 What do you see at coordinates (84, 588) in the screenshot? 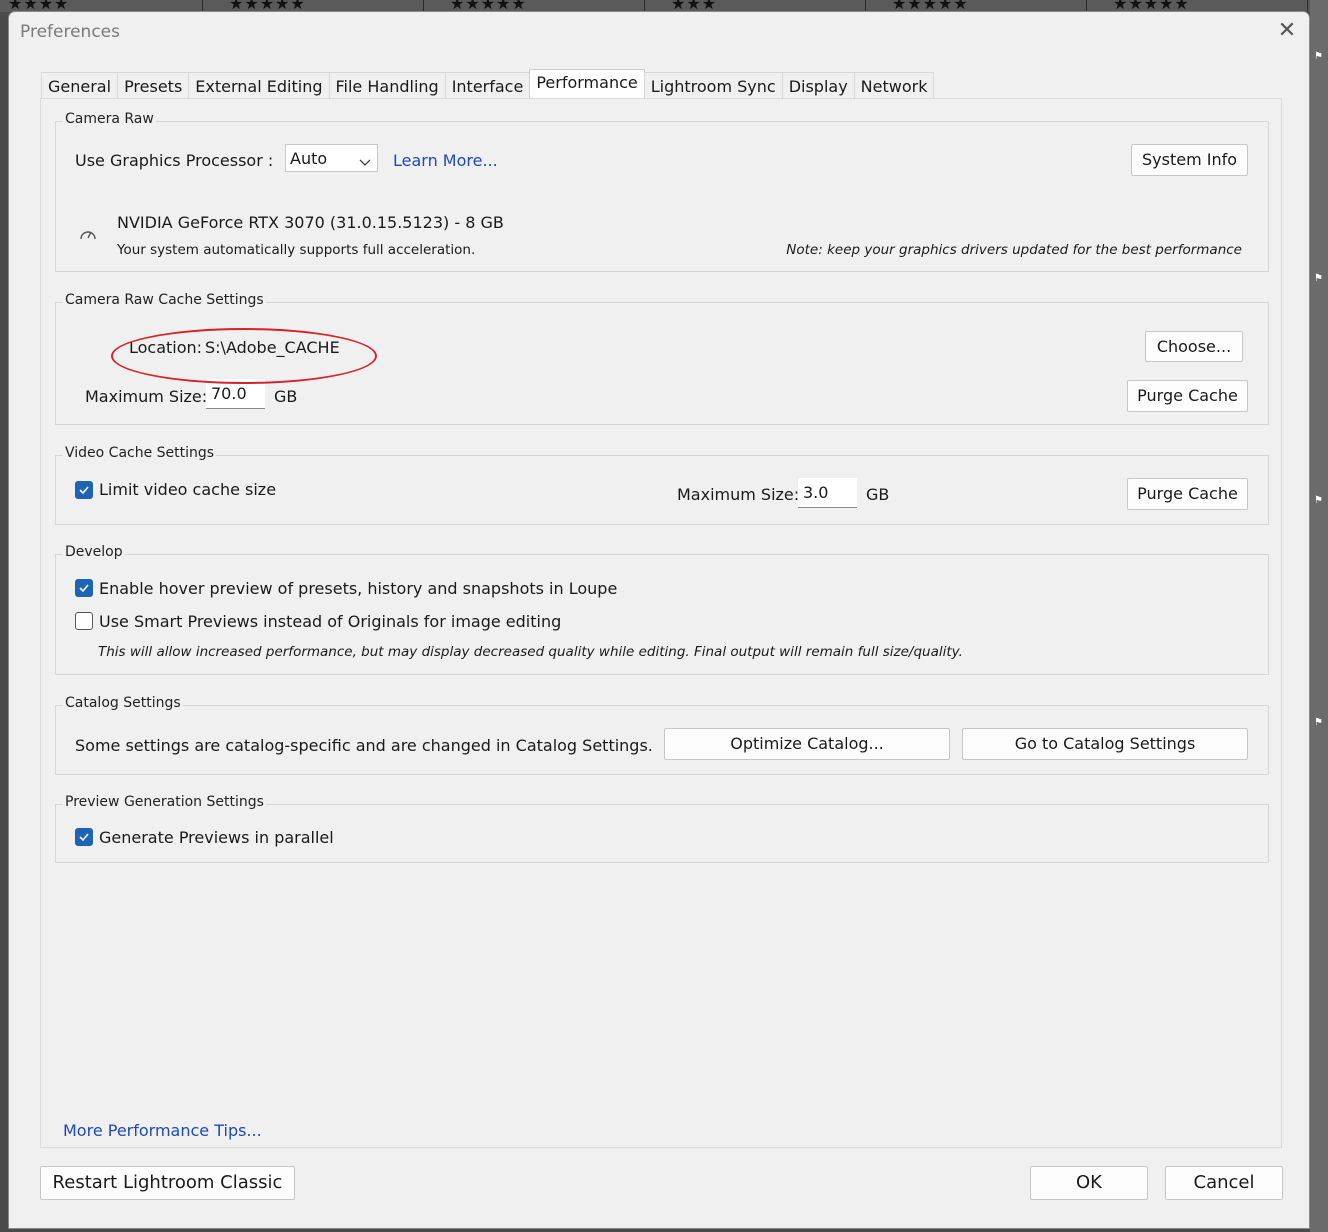
I see `hover-preview-checkbox` at bounding box center [84, 588].